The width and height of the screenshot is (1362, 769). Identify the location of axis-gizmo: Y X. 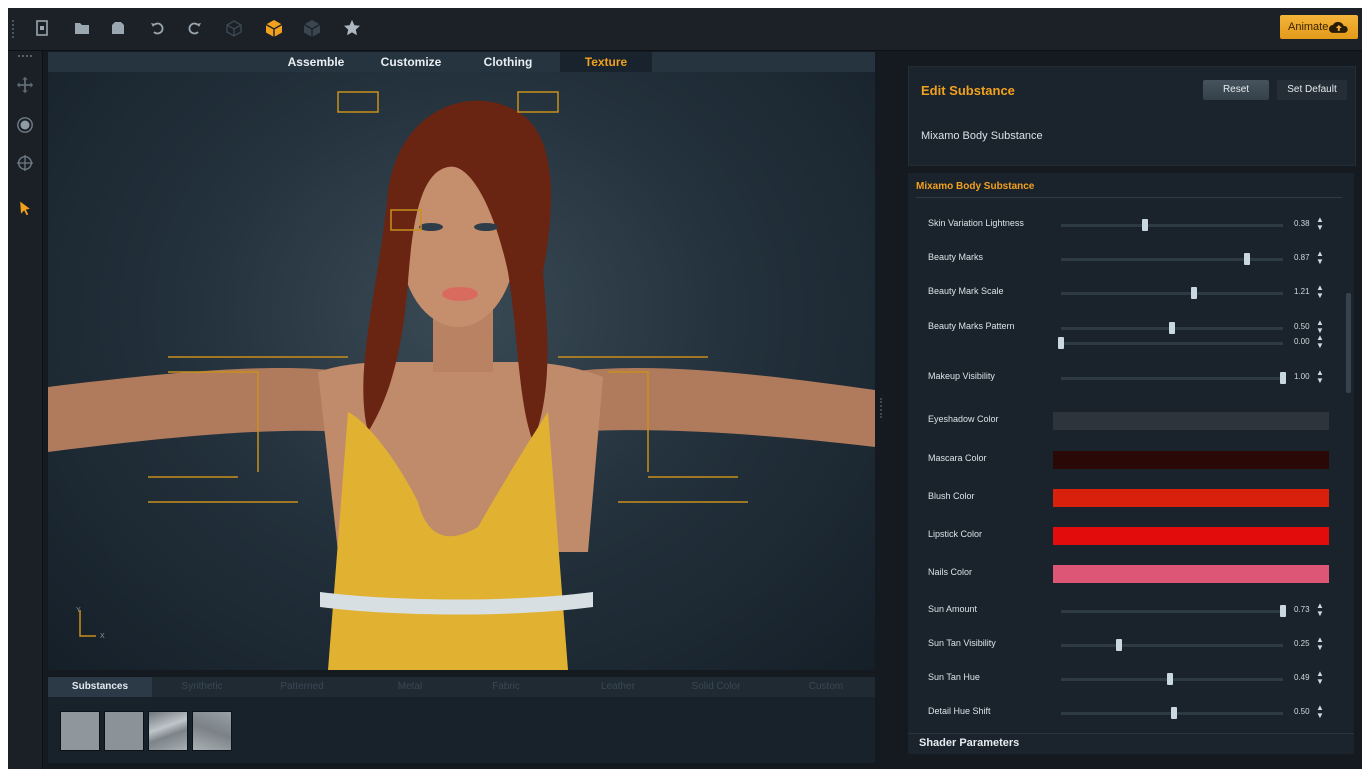
(90, 623).